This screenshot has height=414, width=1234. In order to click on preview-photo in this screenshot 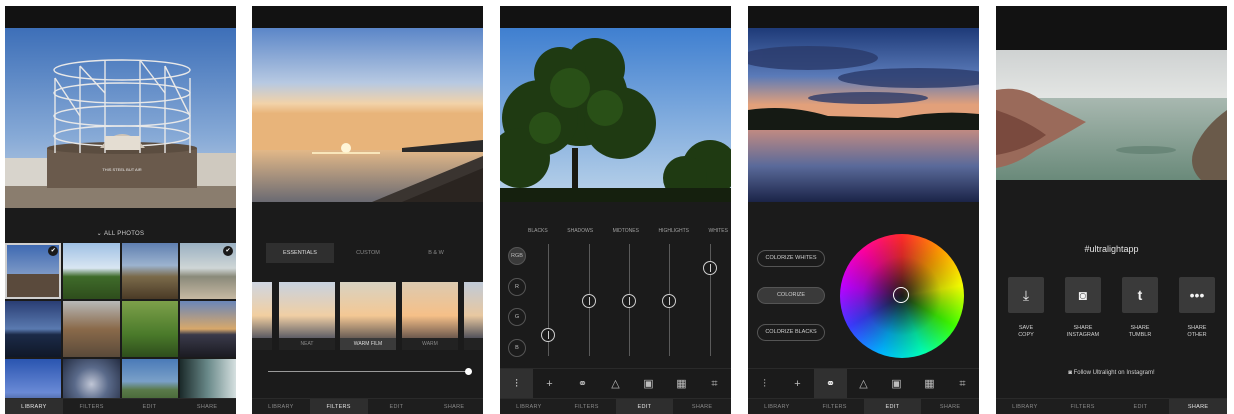, I will do `click(863, 115)`.